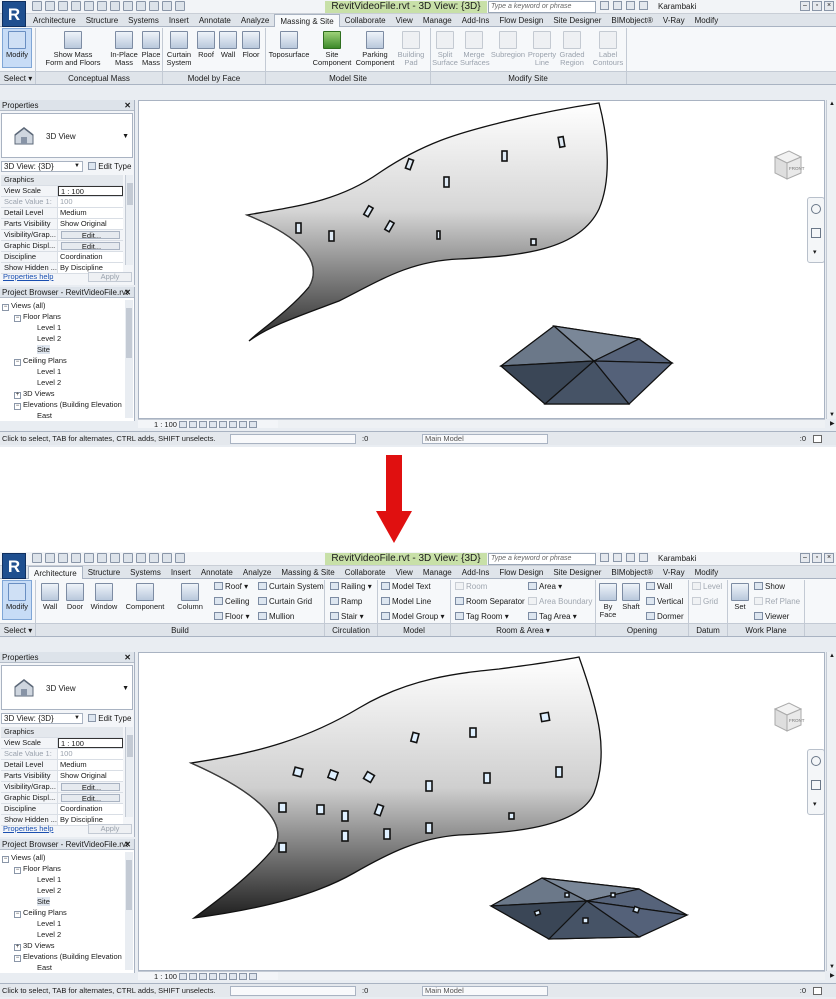 This screenshot has width=836, height=999. I want to click on window-controls: – ▫ ×, so click(817, 6).